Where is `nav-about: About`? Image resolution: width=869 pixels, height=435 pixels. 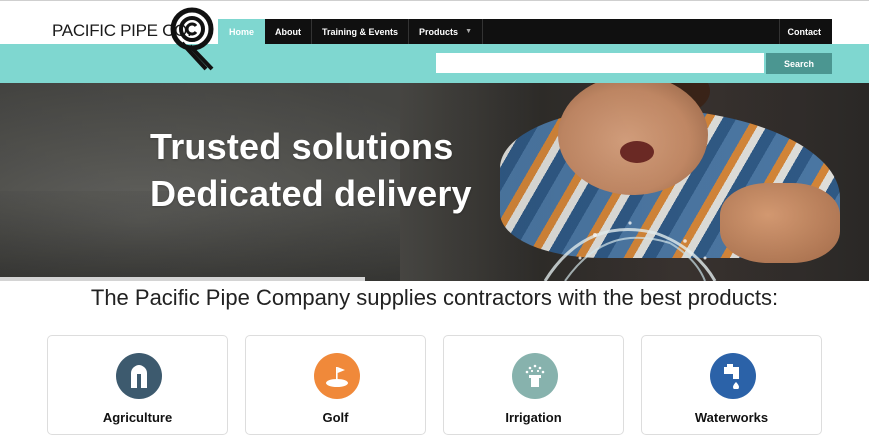 nav-about: About is located at coordinates (289, 31).